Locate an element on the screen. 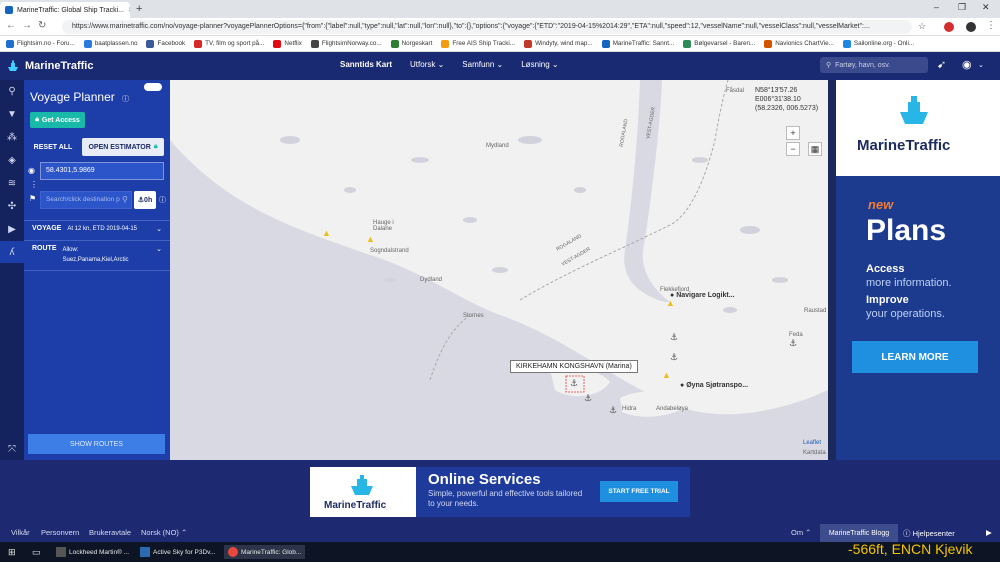  user-account-icon: ◉ is located at coordinates (967, 64).